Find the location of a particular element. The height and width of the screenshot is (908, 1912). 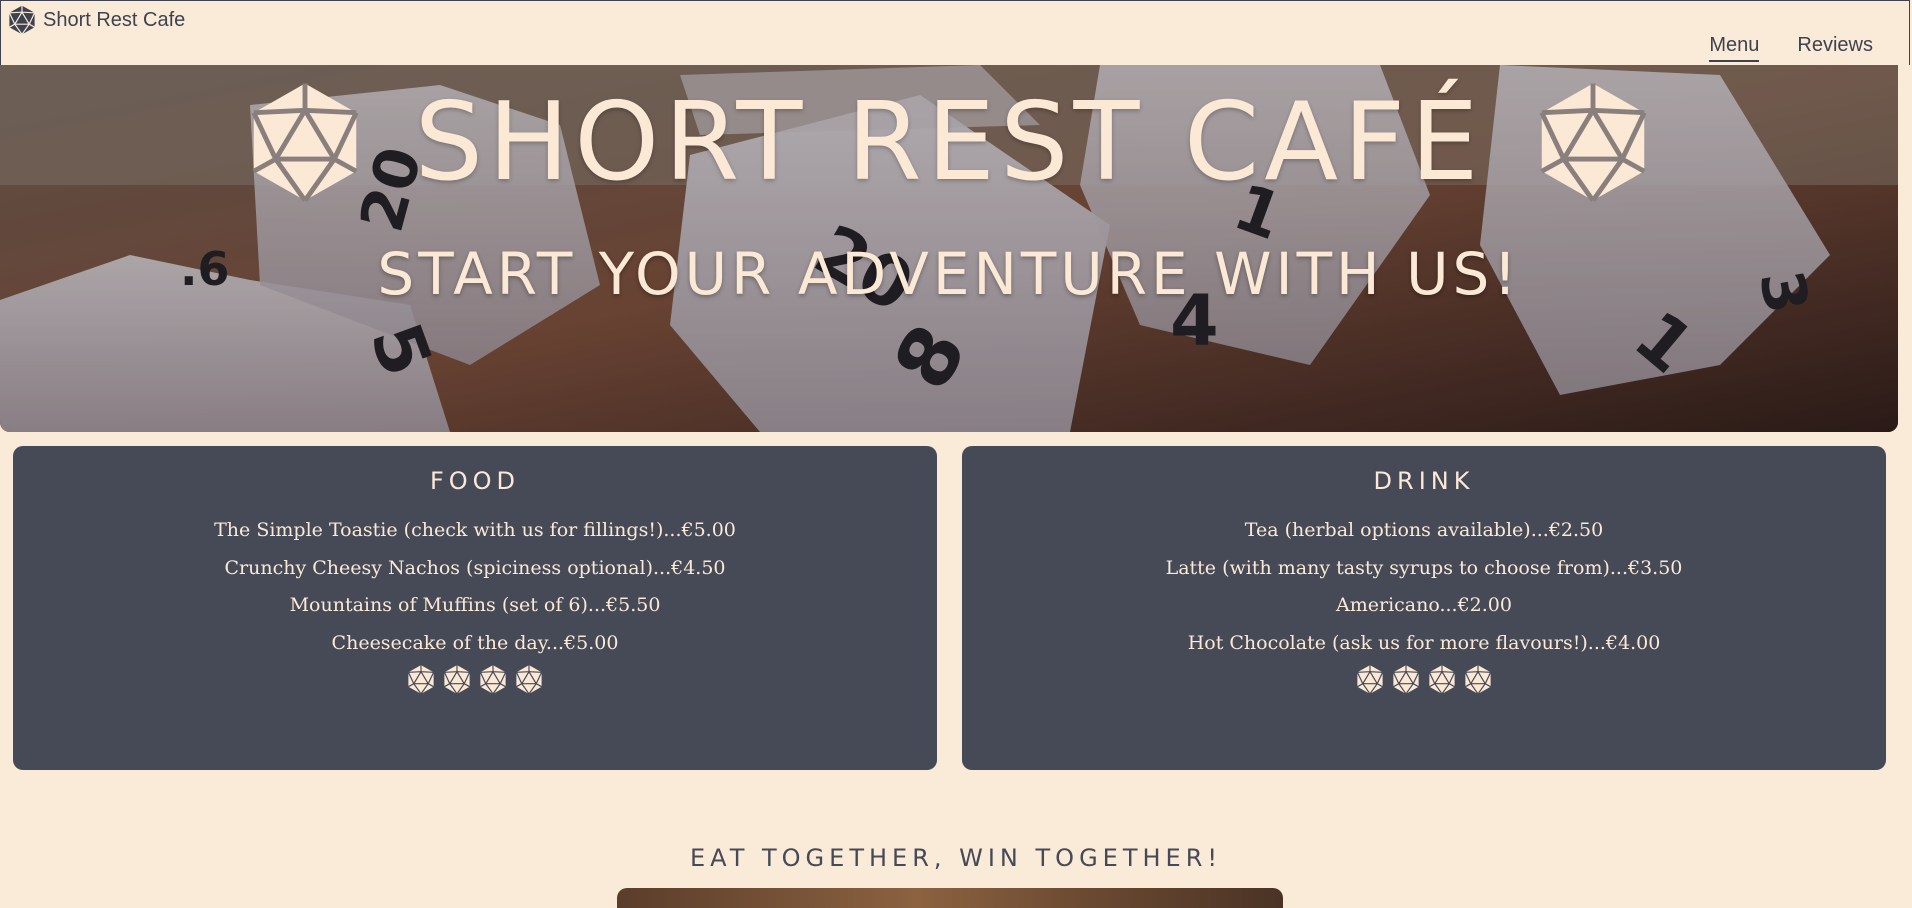

brand-name: Short Rest Cafe is located at coordinates (114, 20).